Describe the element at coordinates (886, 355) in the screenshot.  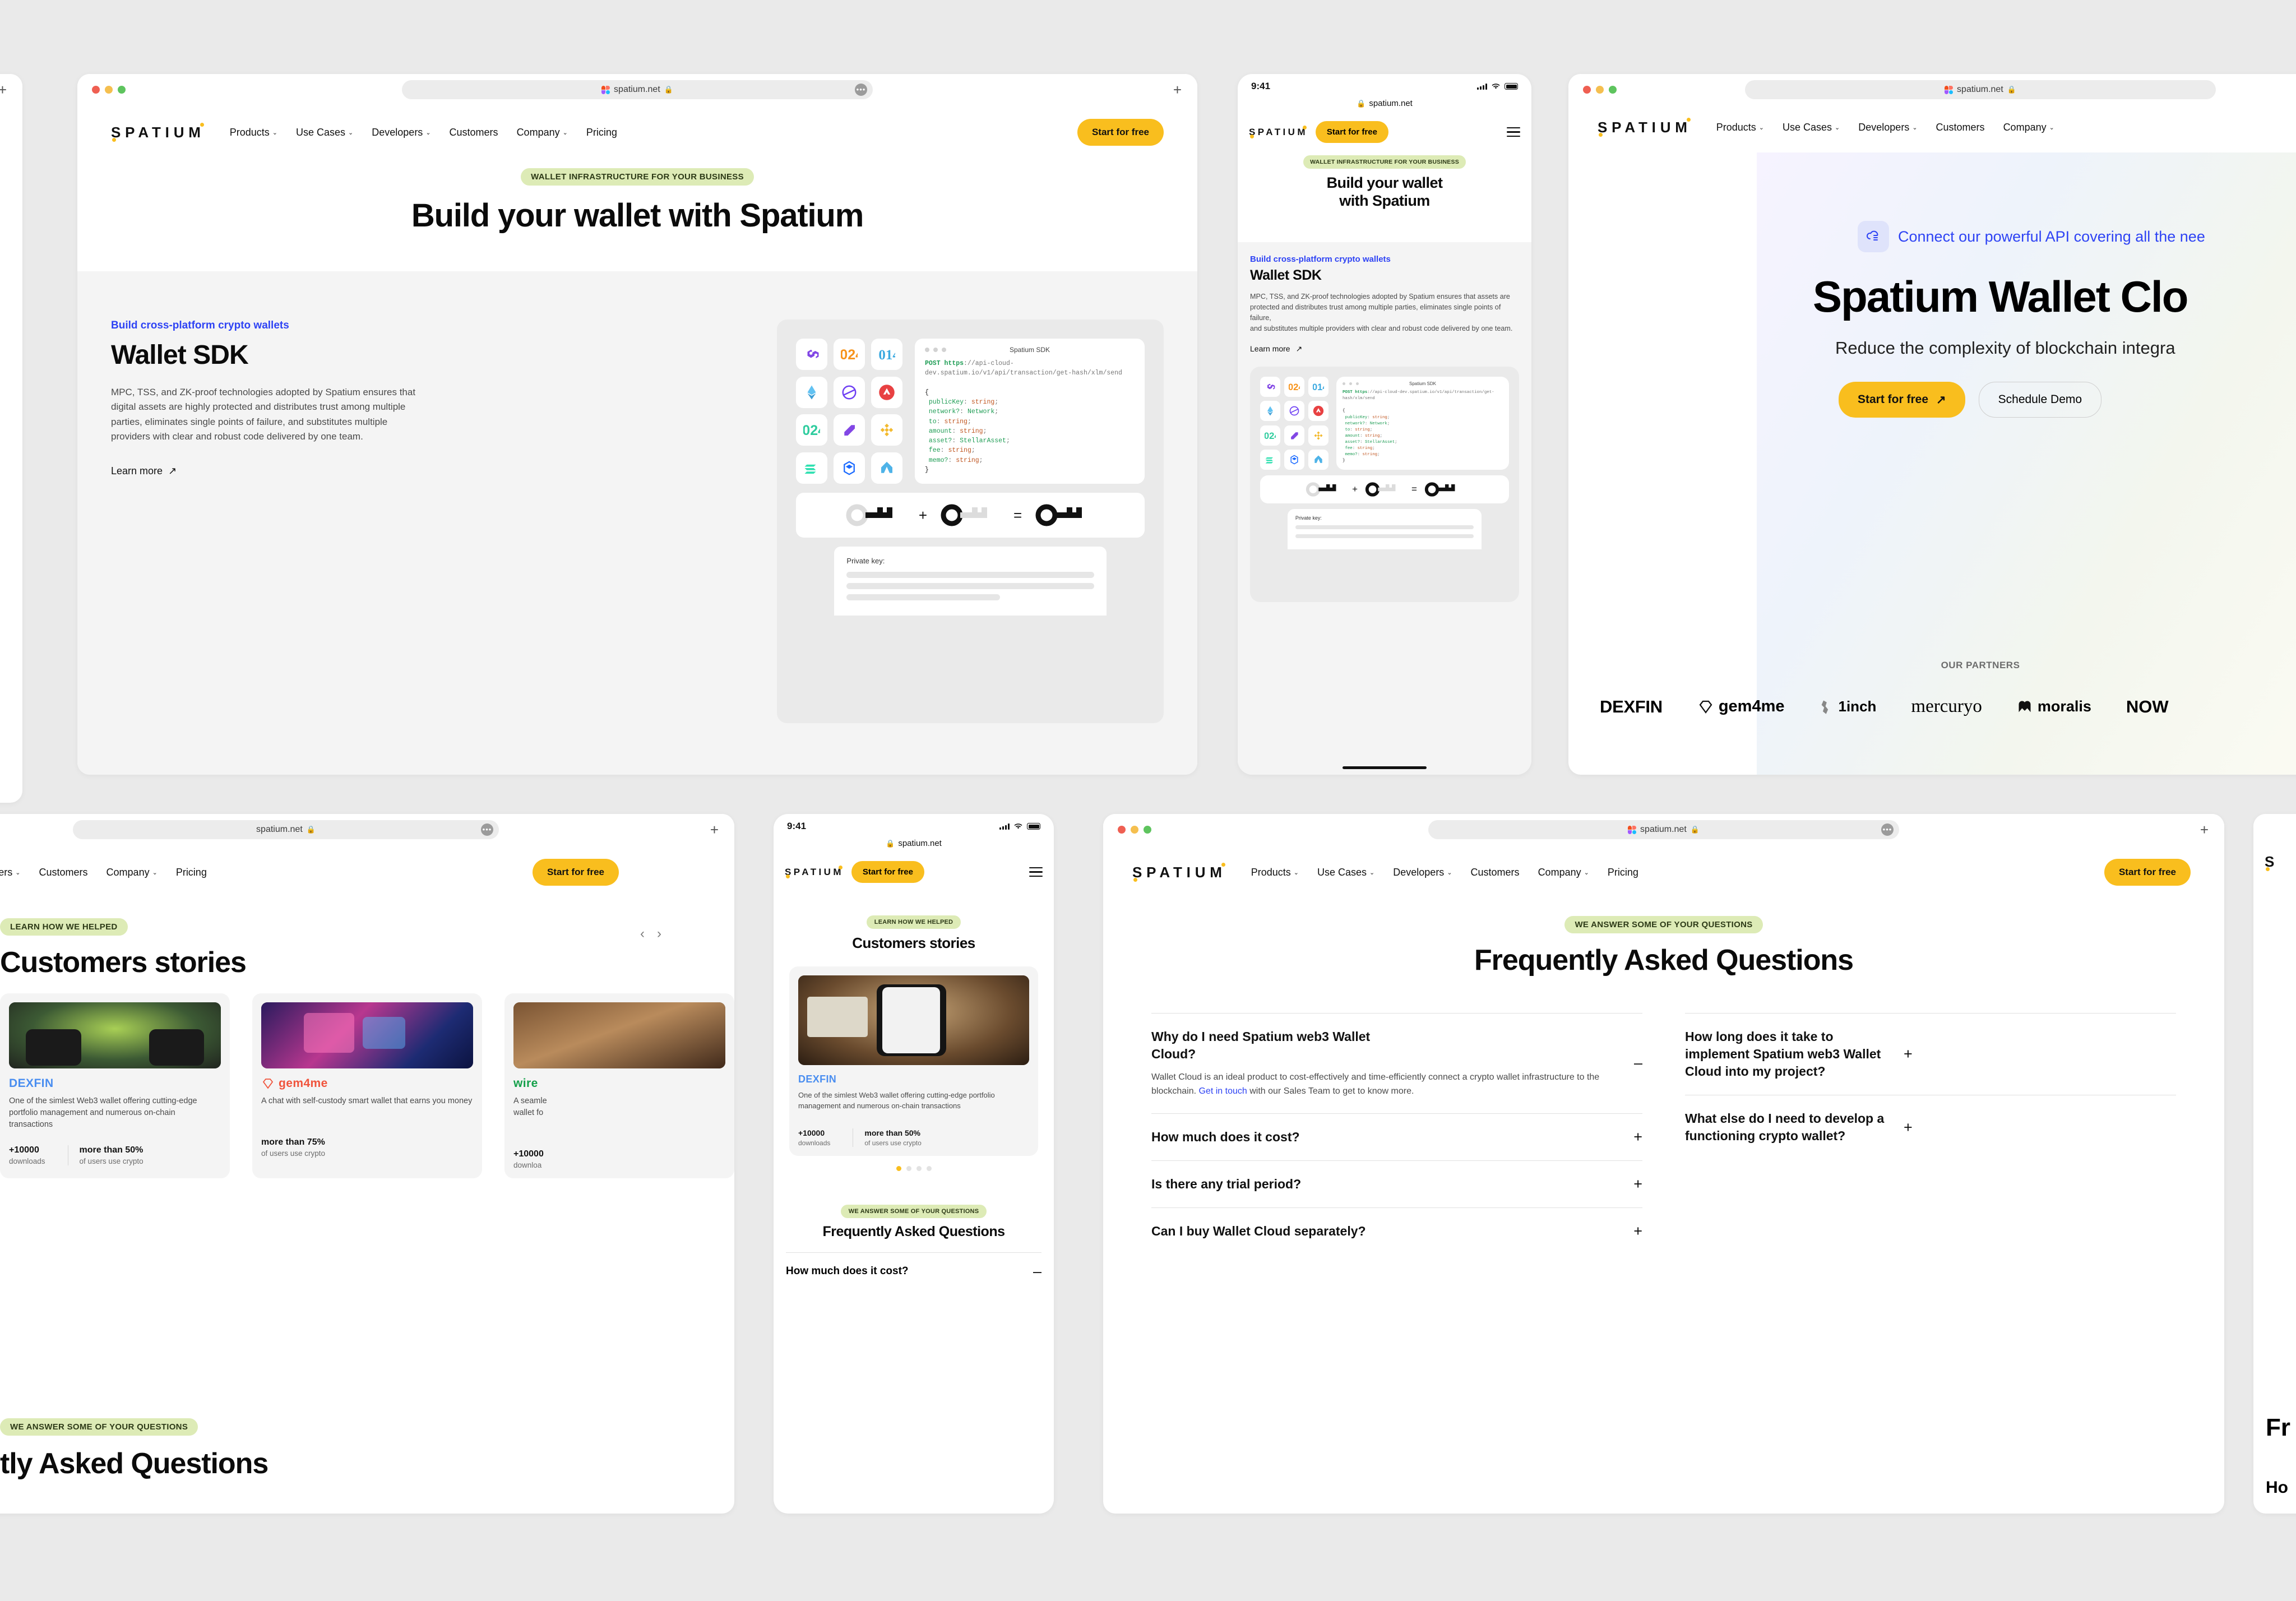
I see `svg-text: \u0141` at that location.